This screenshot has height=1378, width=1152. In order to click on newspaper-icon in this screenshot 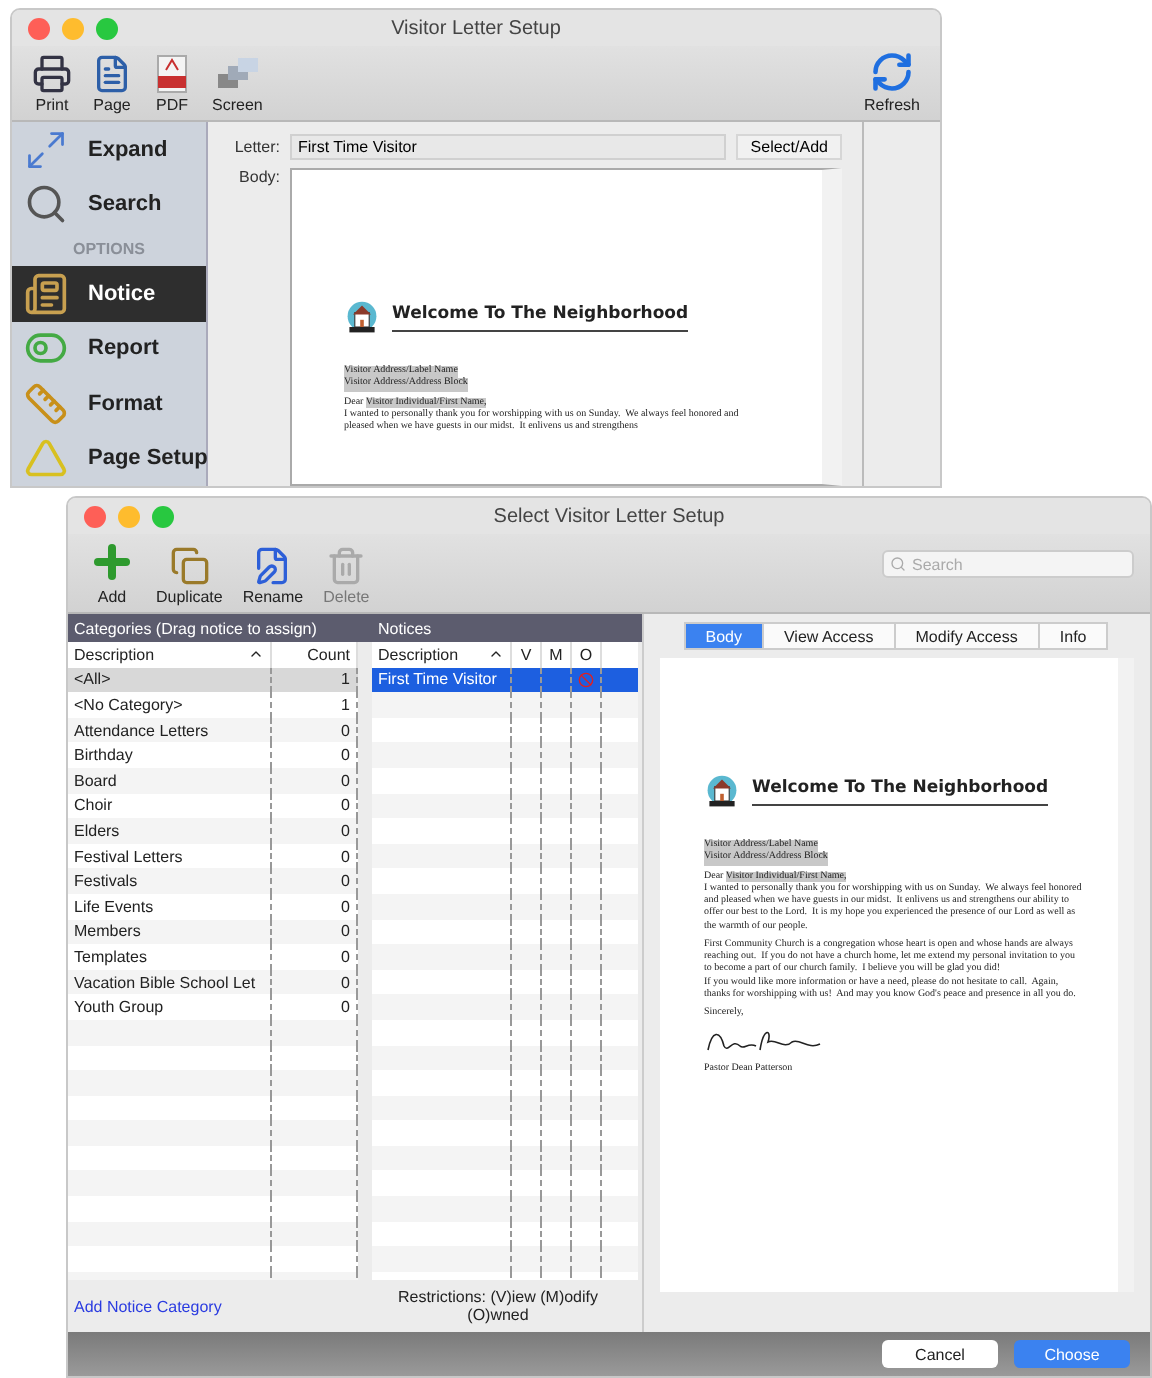, I will do `click(46, 294)`.